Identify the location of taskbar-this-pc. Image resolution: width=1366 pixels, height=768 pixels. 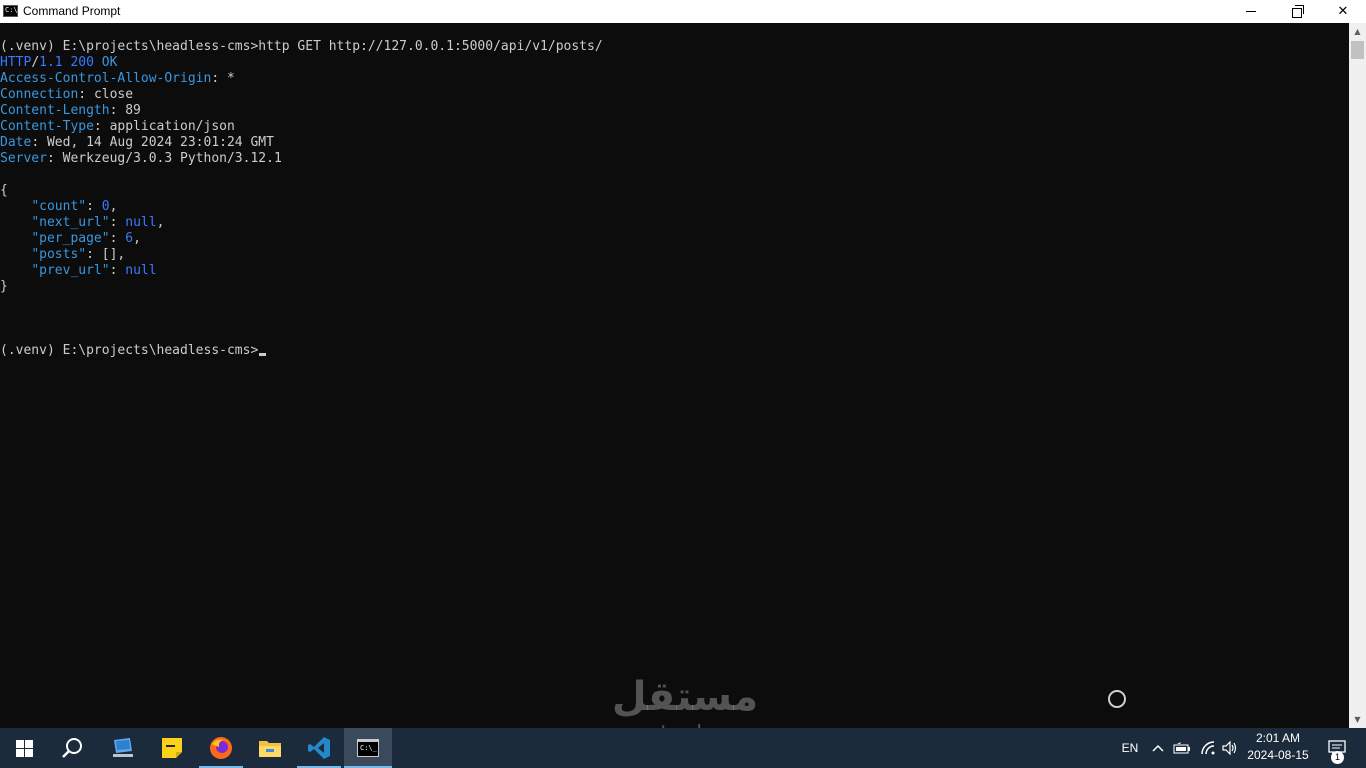
(123, 748).